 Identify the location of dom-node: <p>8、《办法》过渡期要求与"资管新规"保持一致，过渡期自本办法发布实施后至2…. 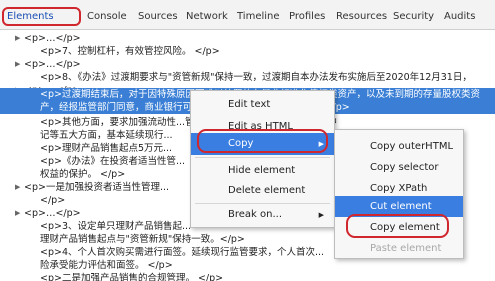
(247, 77).